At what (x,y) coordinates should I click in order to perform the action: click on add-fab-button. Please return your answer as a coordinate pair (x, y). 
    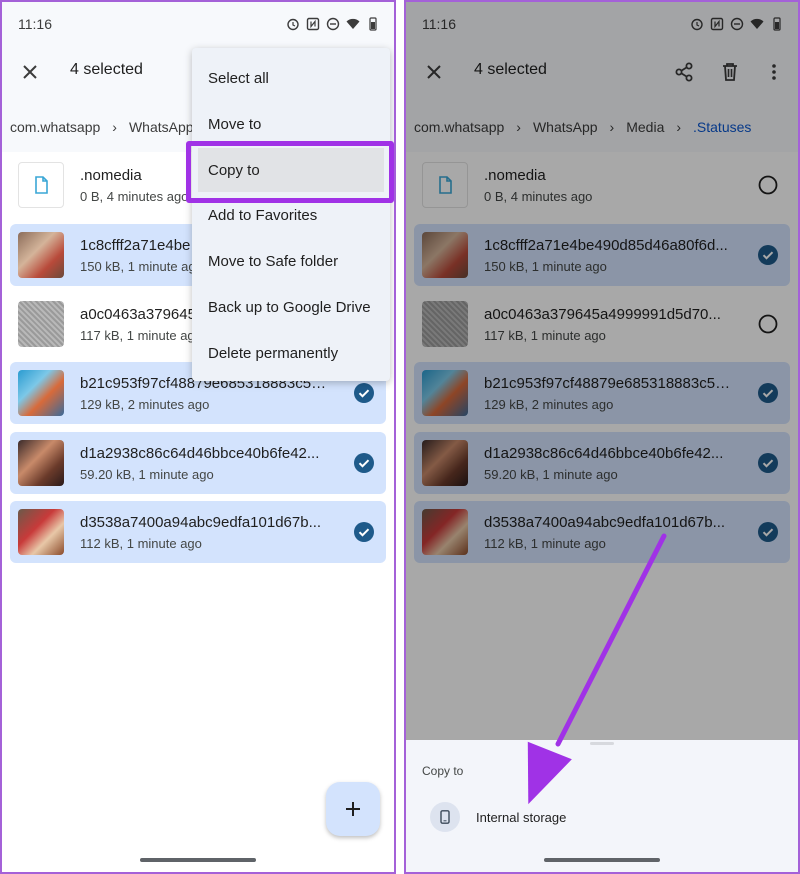
    Looking at the image, I should click on (353, 809).